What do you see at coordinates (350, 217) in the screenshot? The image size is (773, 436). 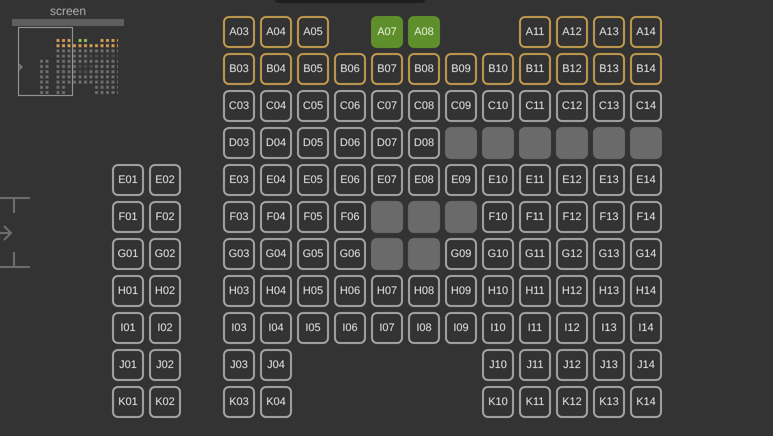 I see `seat: F06` at bounding box center [350, 217].